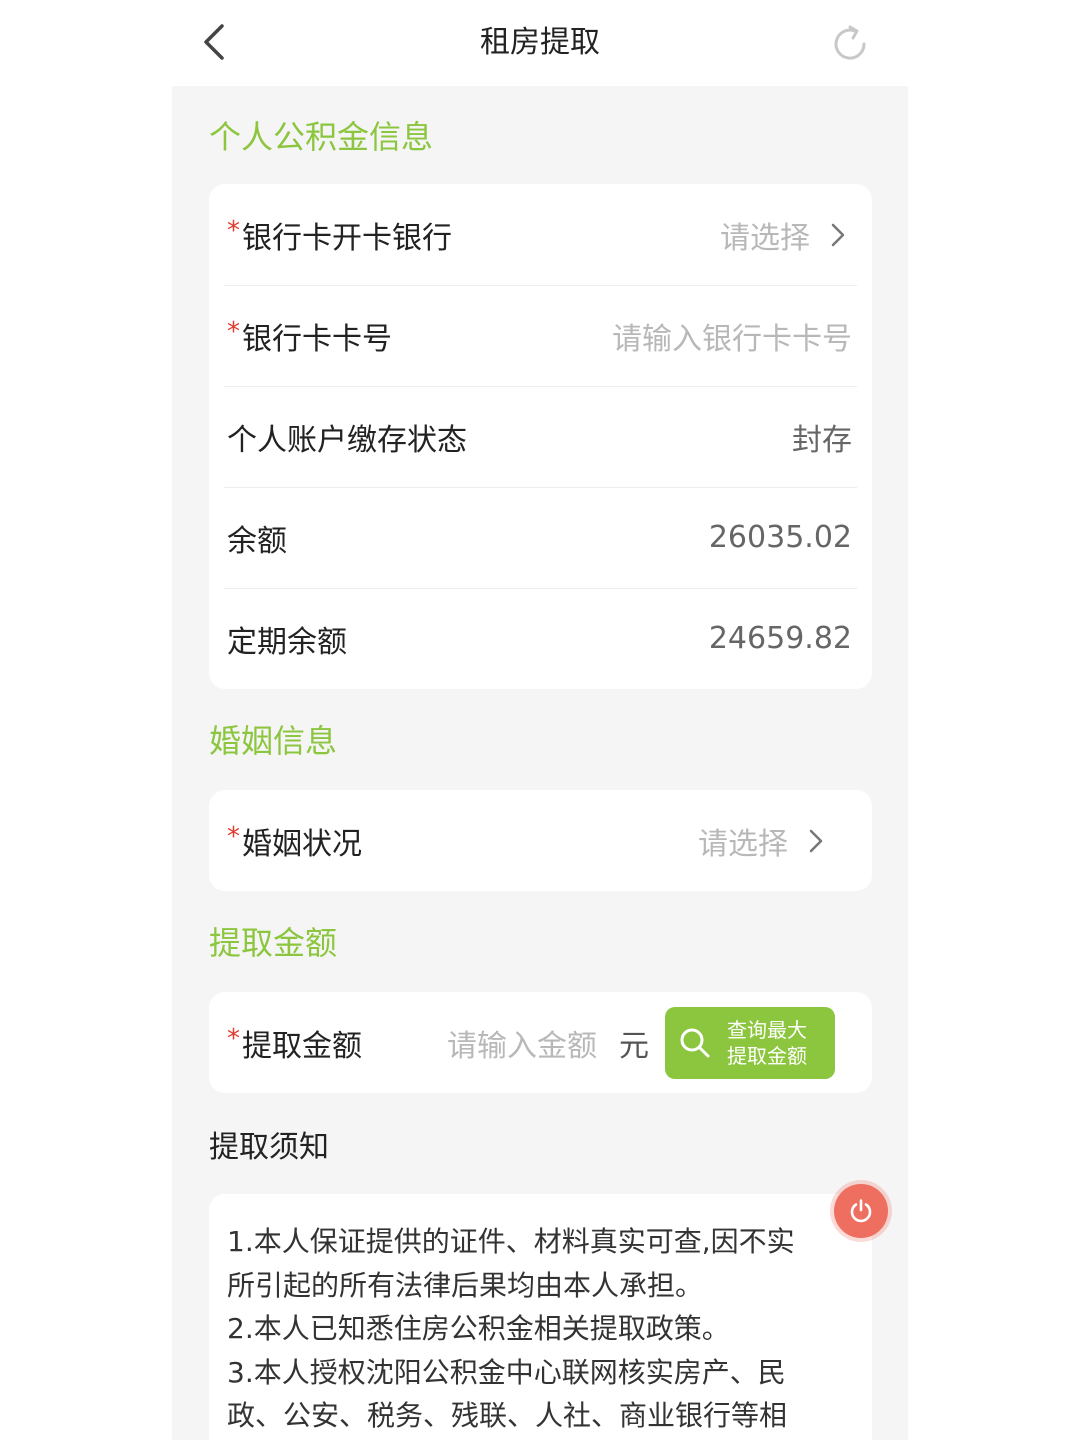  I want to click on refresh-button, so click(850, 44).